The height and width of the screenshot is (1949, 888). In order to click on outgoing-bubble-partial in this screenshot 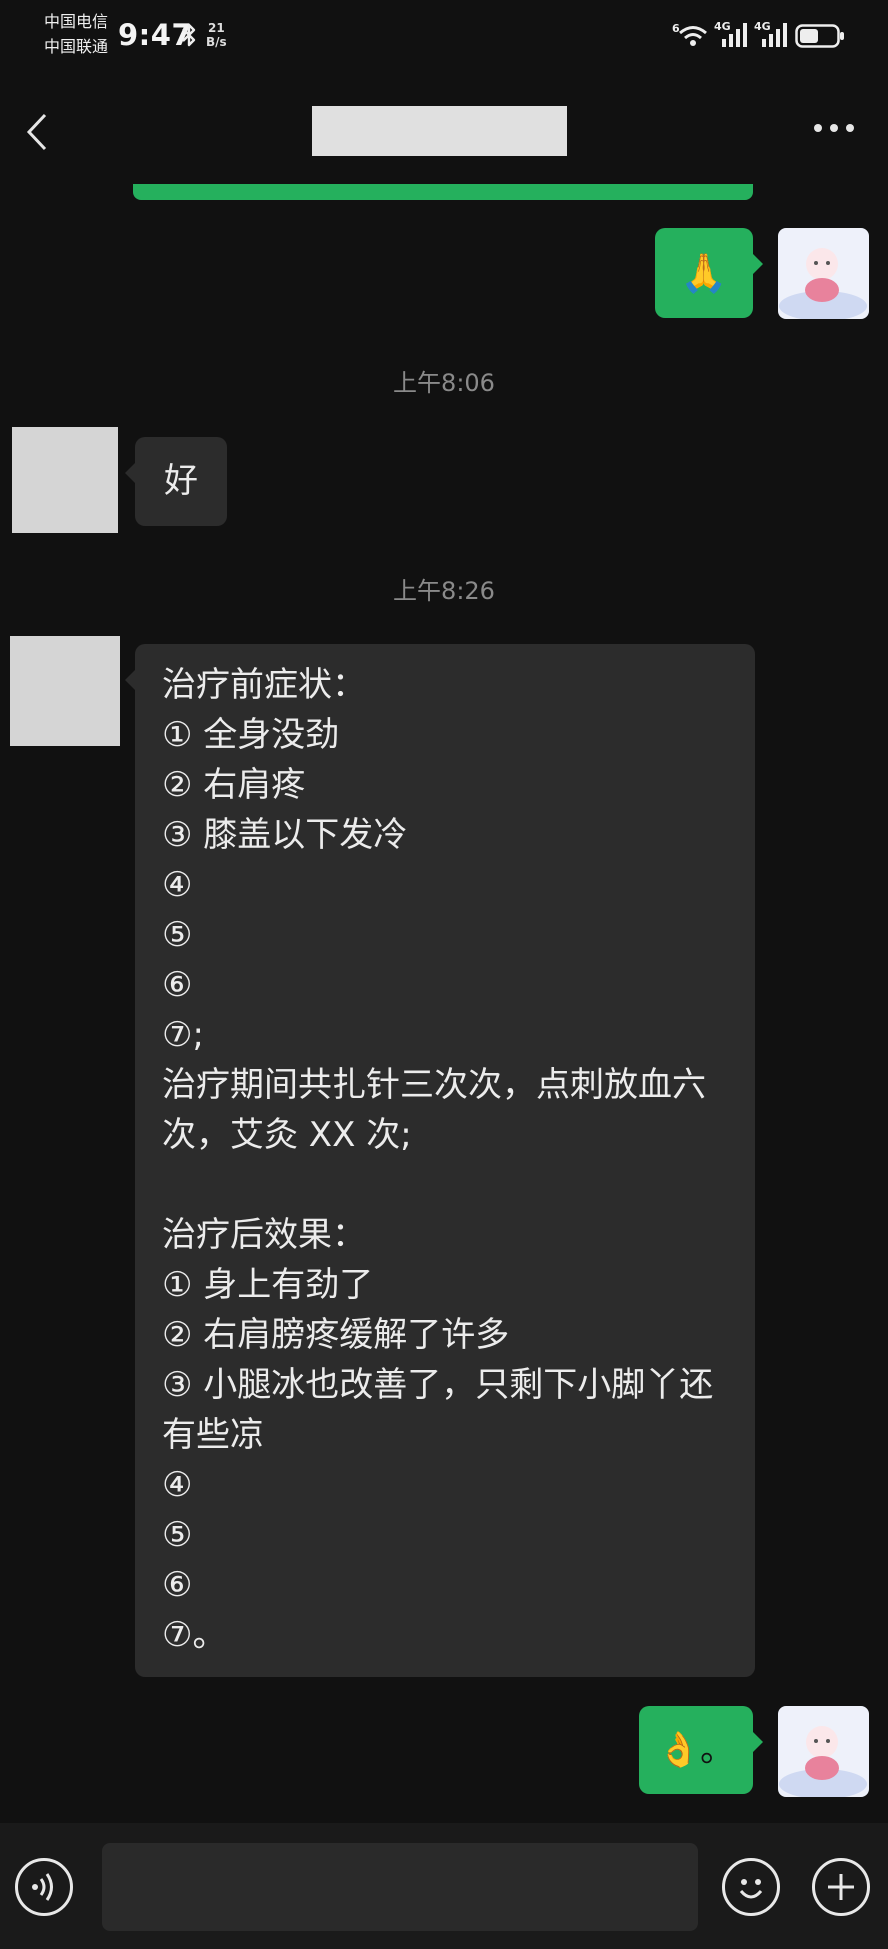, I will do `click(443, 192)`.